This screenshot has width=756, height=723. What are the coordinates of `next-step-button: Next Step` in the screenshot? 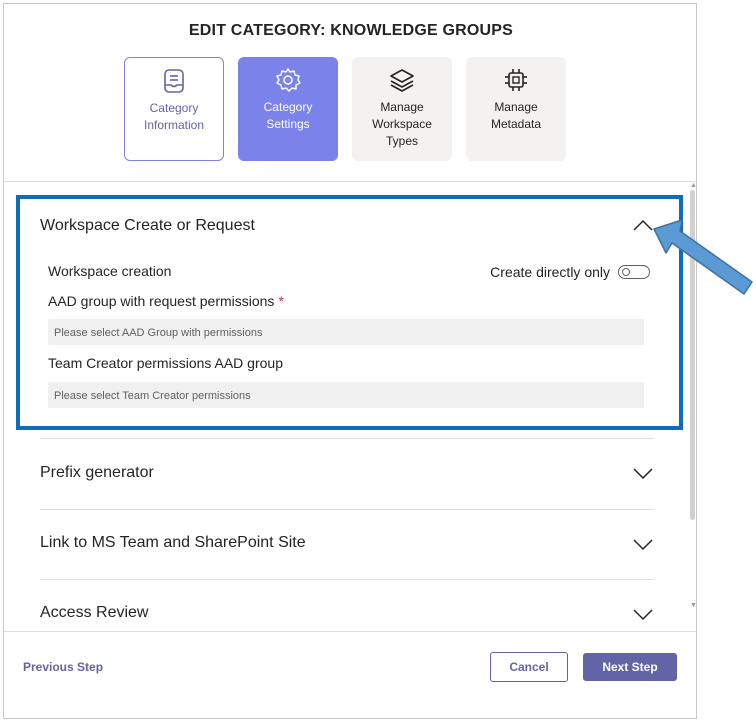 It's located at (630, 667).